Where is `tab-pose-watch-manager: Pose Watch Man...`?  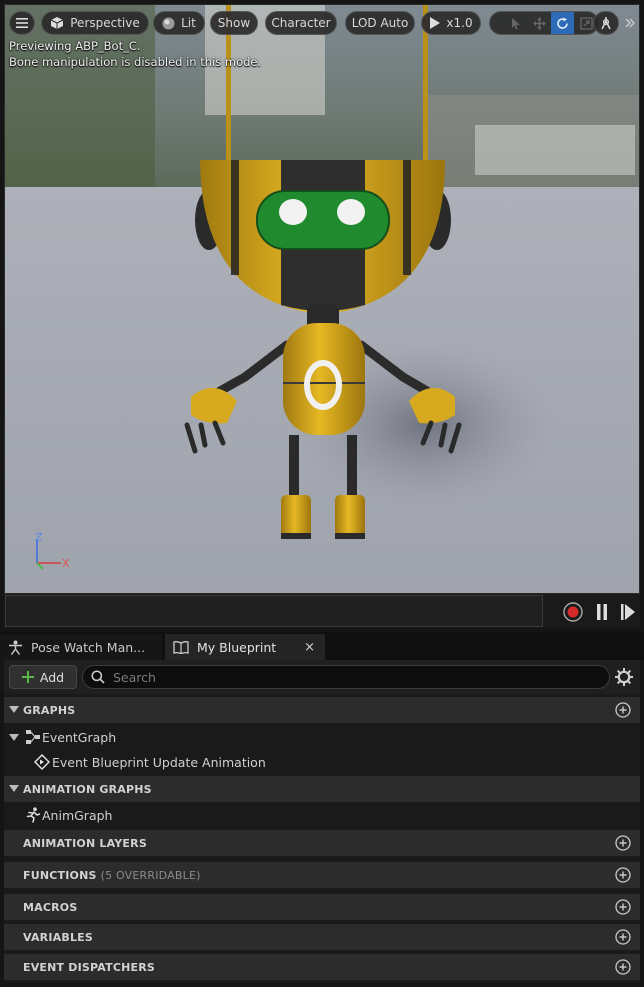
tab-pose-watch-manager: Pose Watch Man... is located at coordinates (81, 647).